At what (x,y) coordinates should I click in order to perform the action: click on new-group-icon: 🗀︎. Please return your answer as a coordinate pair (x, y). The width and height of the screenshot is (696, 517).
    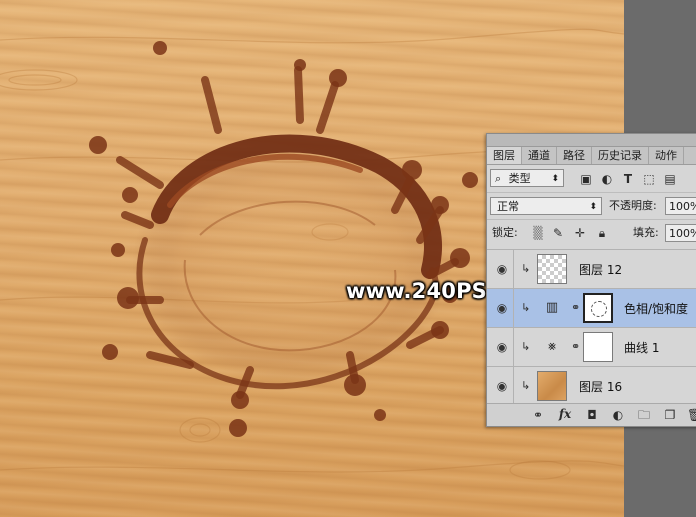
    Looking at the image, I should click on (644, 415).